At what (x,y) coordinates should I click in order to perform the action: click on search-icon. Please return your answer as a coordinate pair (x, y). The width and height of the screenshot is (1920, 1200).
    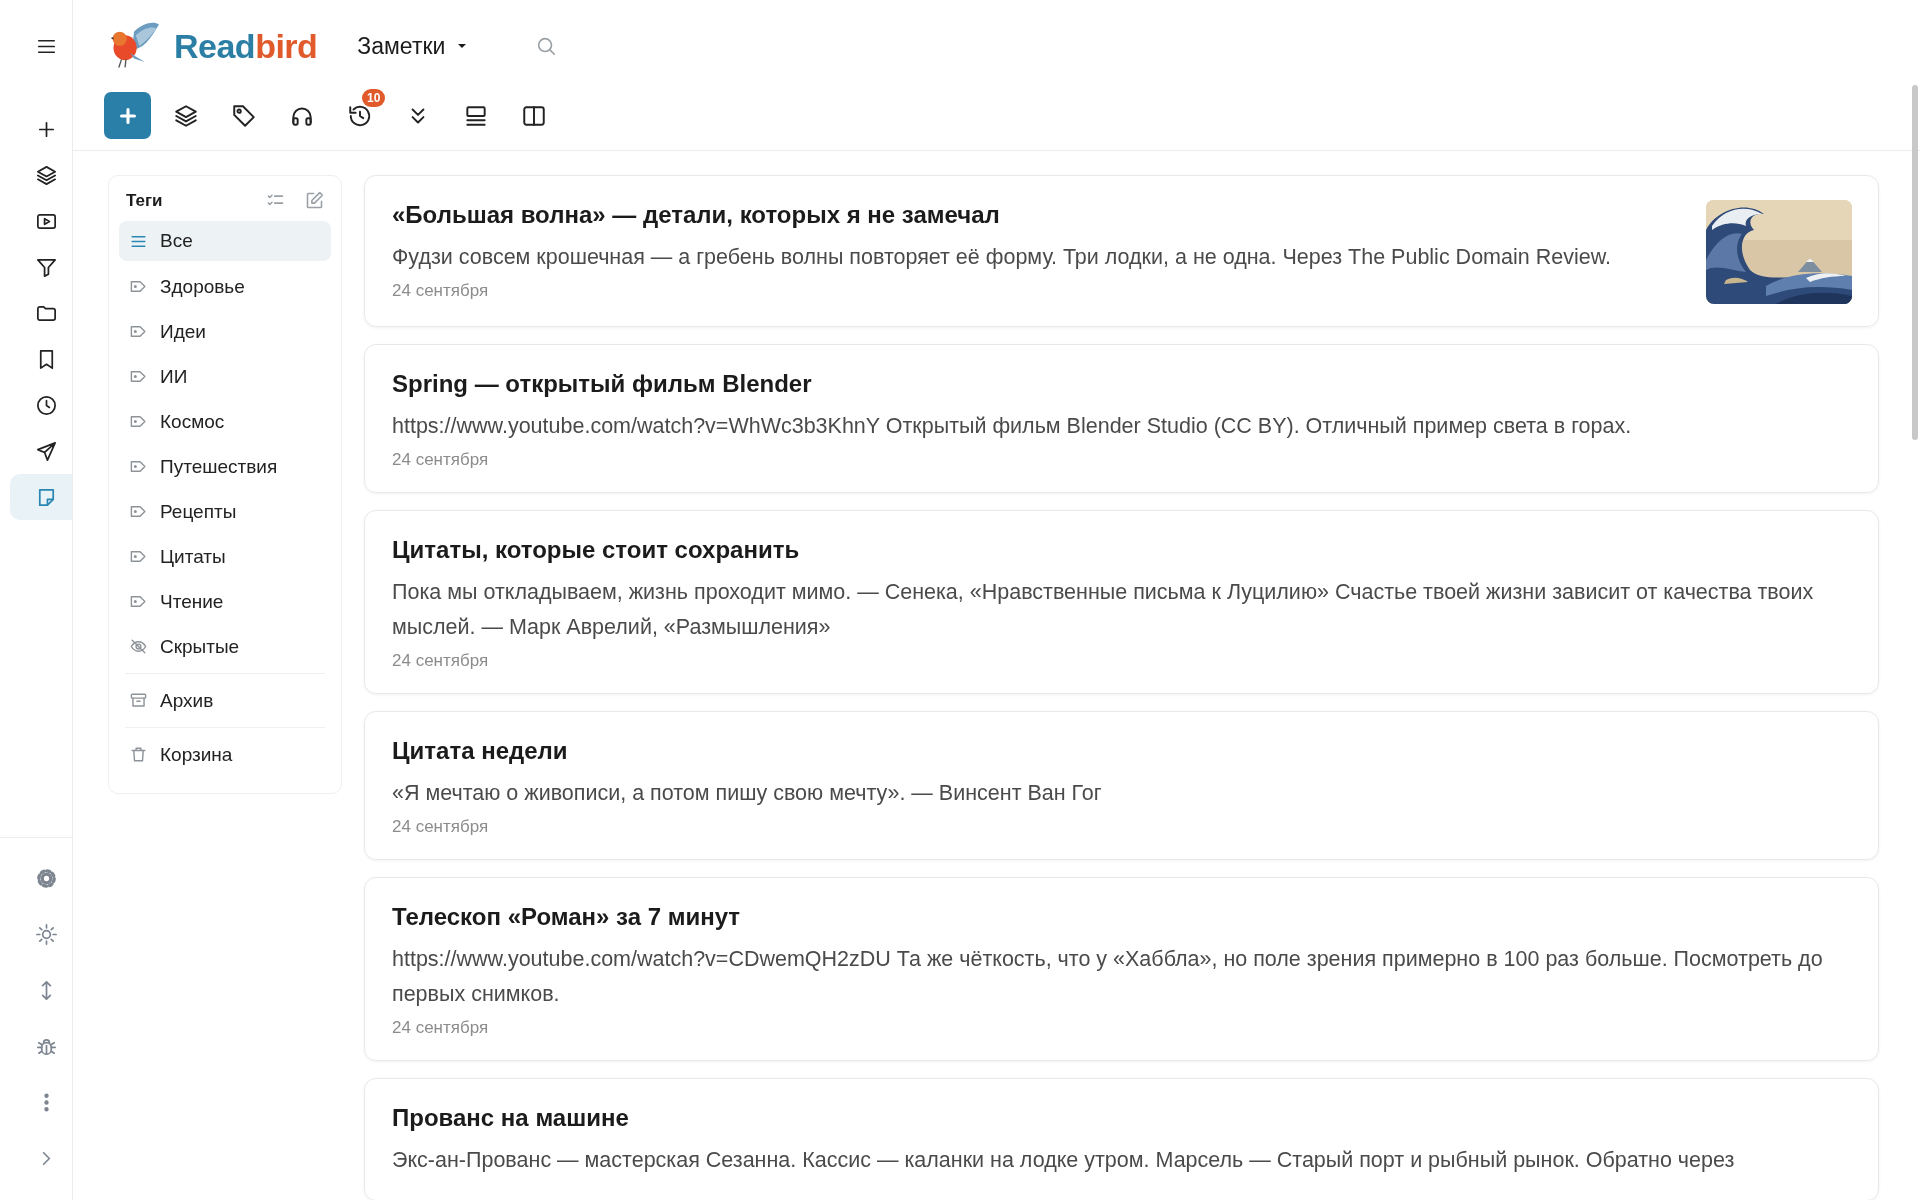
    Looking at the image, I should click on (546, 46).